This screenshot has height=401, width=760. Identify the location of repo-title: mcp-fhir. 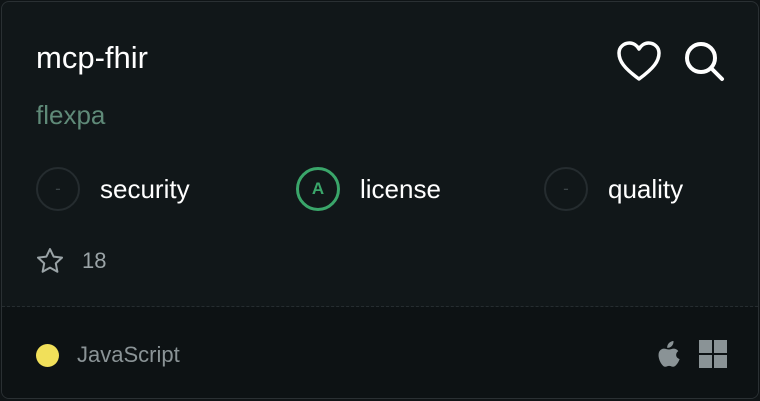
(92, 58).